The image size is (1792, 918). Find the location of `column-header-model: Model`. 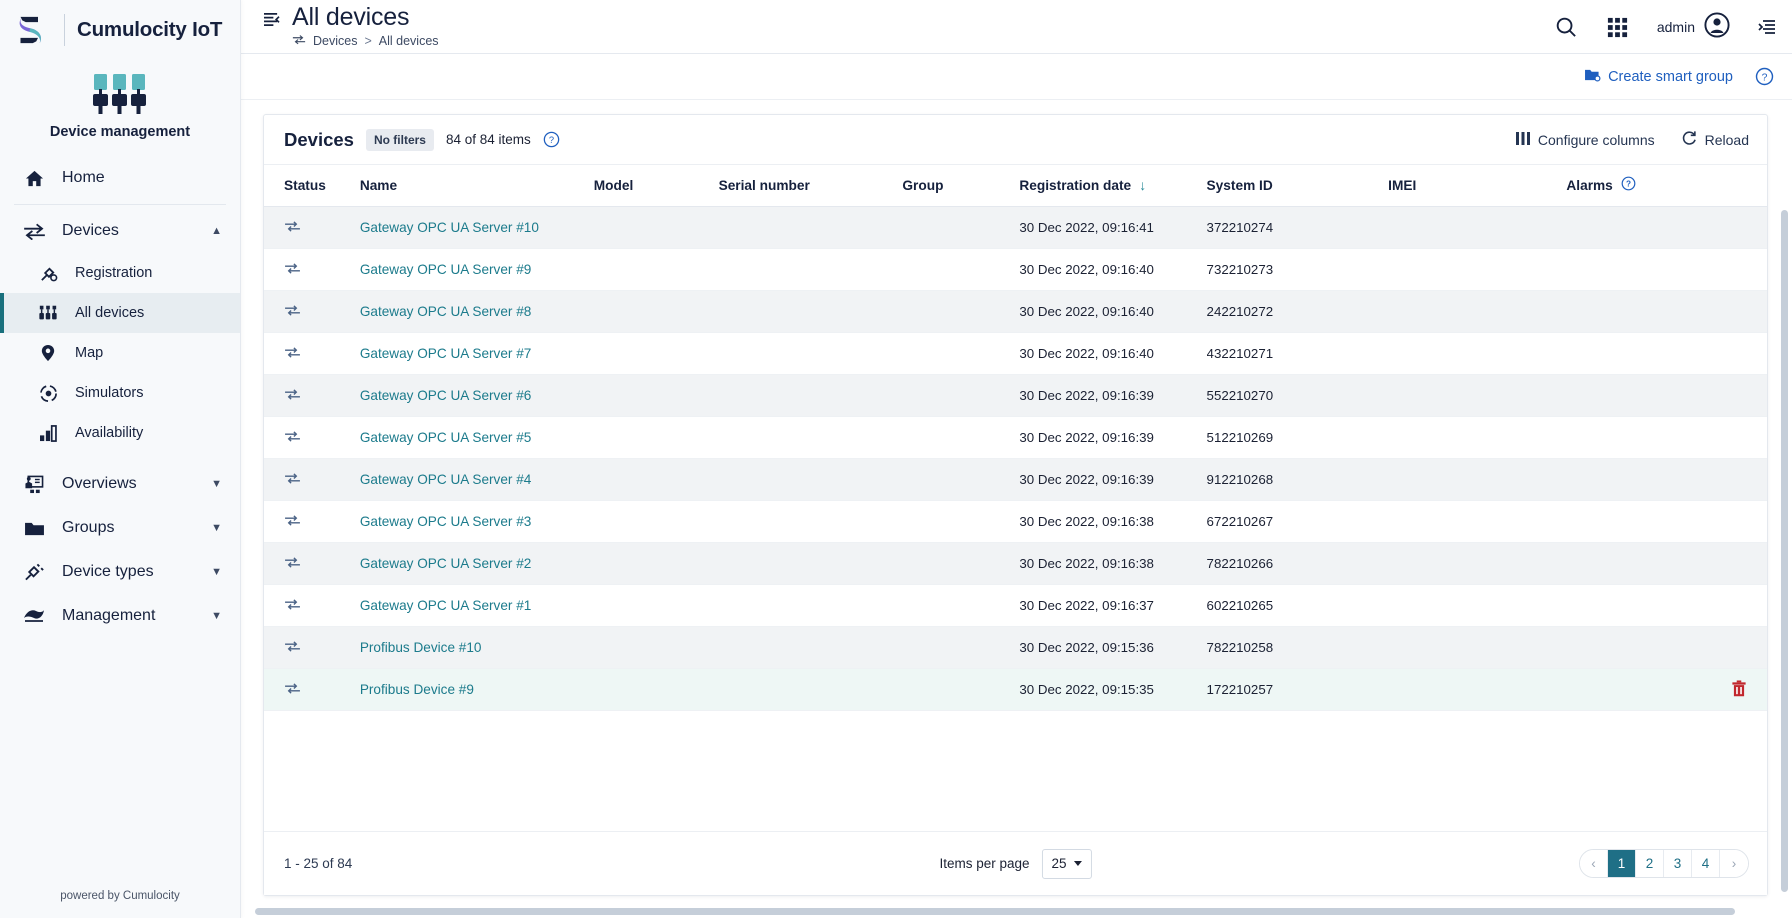

column-header-model: Model is located at coordinates (656, 186).